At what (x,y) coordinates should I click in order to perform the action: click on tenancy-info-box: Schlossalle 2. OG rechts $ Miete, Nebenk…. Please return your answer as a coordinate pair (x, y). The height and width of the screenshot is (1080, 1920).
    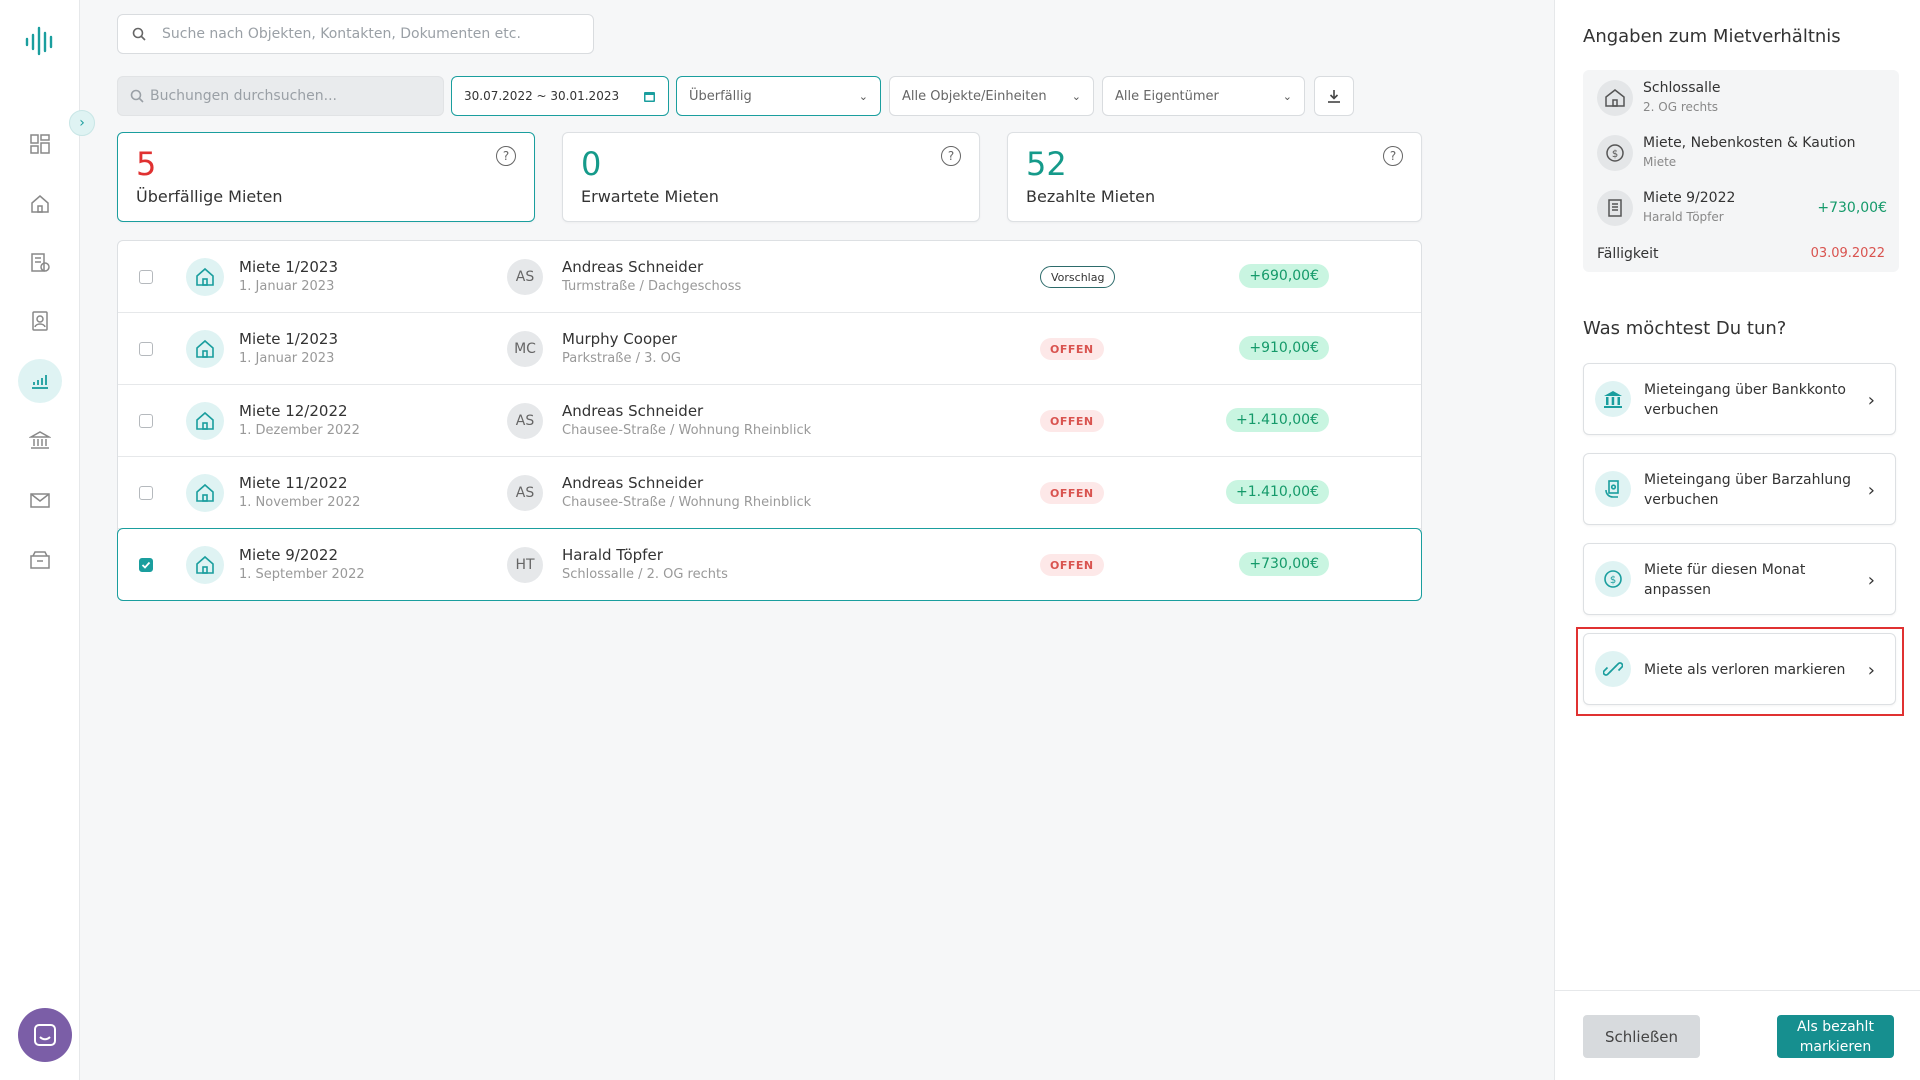
    Looking at the image, I should click on (1741, 171).